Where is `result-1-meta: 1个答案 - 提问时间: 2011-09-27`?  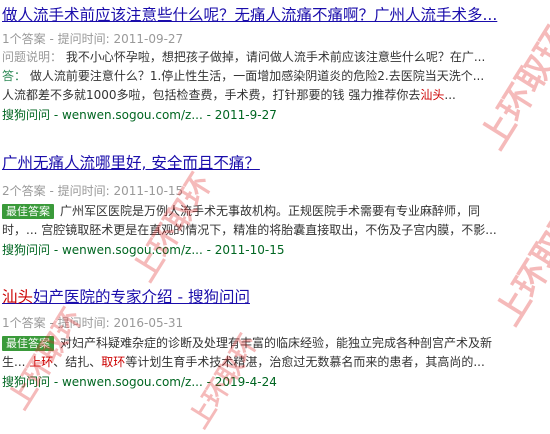
result-1-meta: 1个答案 - 提问时间: 2011-09-27 is located at coordinates (93, 39).